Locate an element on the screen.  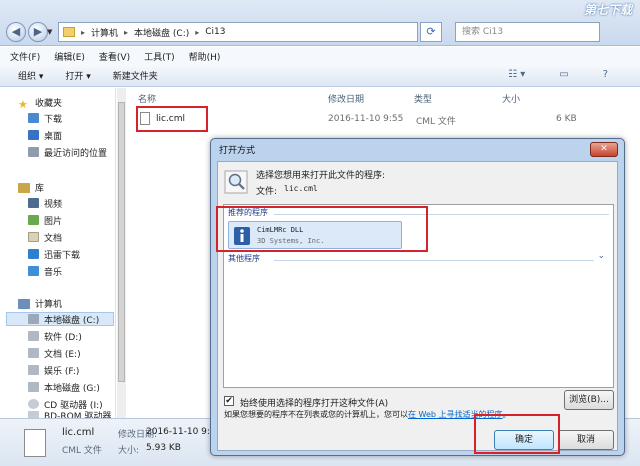
dialog-prompt: 选择您想用来打开此文件的程序: is located at coordinates (321, 176).